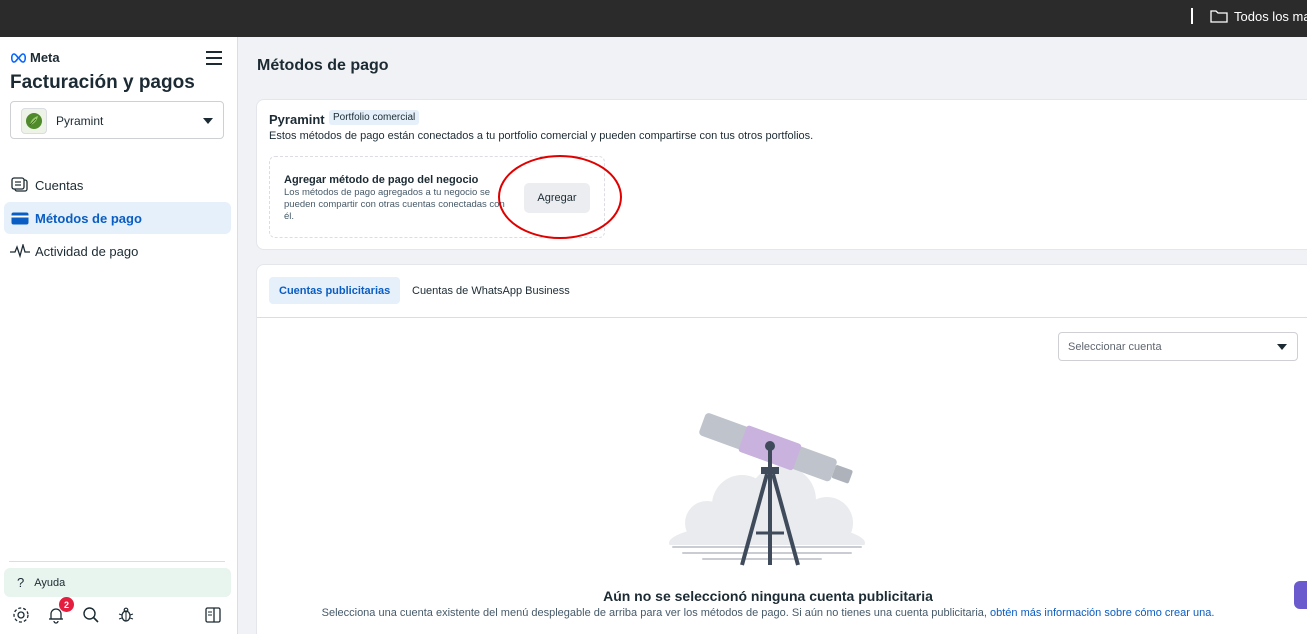 This screenshot has width=1307, height=634. Describe the element at coordinates (80, 121) in the screenshot. I see `business-name: Pyramint` at that location.